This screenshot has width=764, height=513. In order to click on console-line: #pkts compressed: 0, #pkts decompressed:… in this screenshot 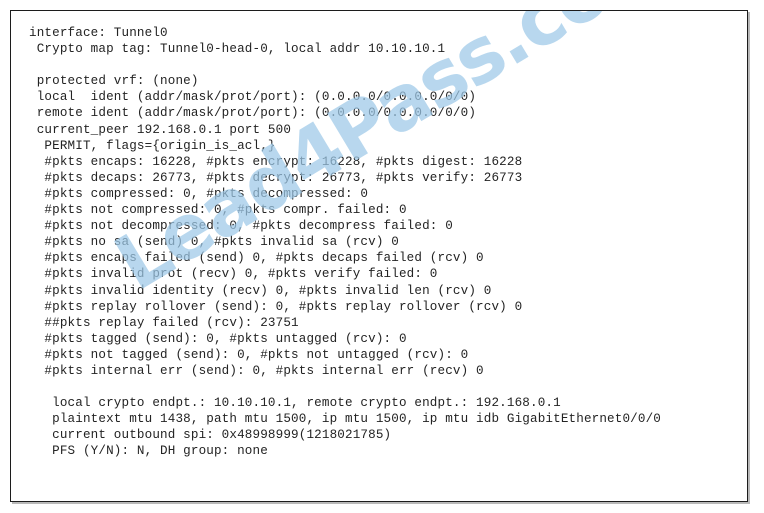, I will do `click(199, 193)`.